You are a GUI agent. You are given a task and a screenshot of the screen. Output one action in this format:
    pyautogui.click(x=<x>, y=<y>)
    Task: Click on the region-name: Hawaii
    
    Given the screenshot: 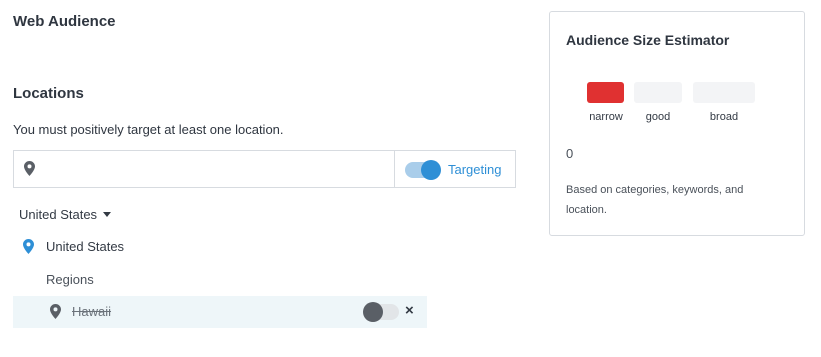 What is the action you would take?
    pyautogui.click(x=92, y=311)
    